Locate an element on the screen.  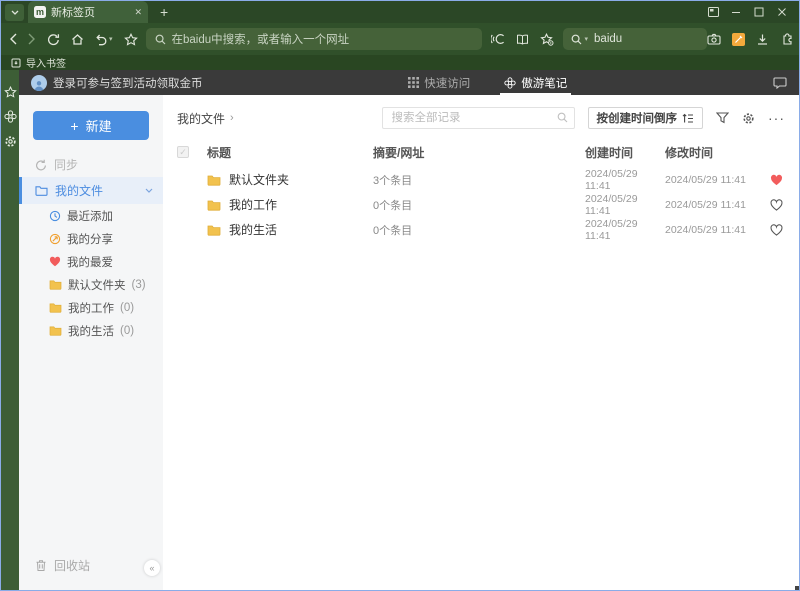
login-text: 登录可参与签到活动领取金币 is located at coordinates (128, 83).